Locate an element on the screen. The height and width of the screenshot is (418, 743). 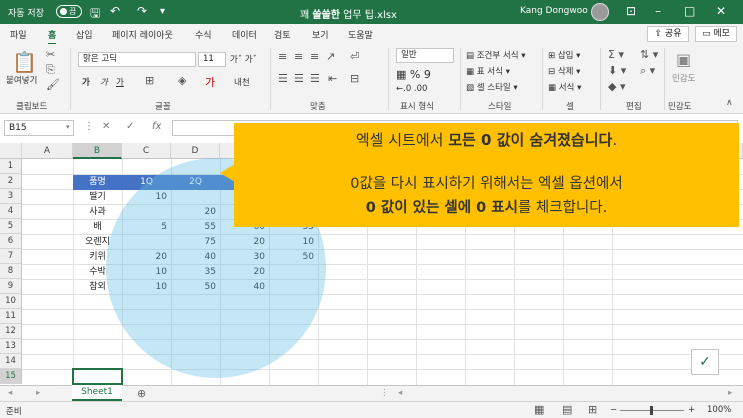
underline-icon: 가 is located at coordinates (120, 82).